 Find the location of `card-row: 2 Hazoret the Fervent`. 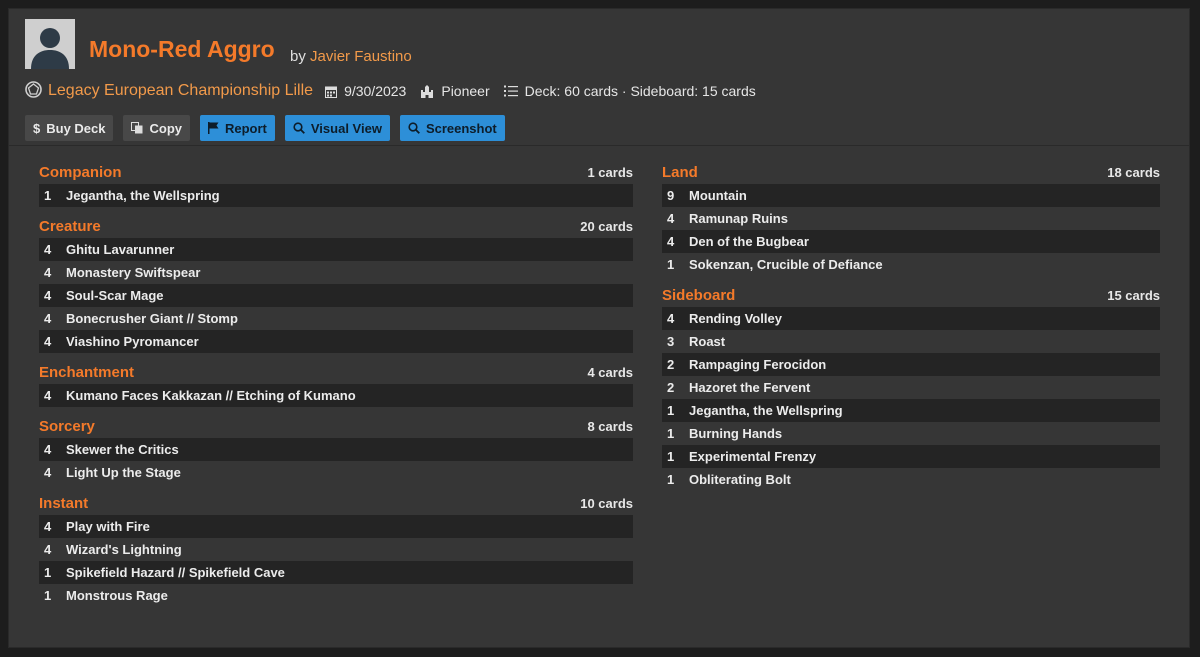

card-row: 2 Hazoret the Fervent is located at coordinates (911, 387).